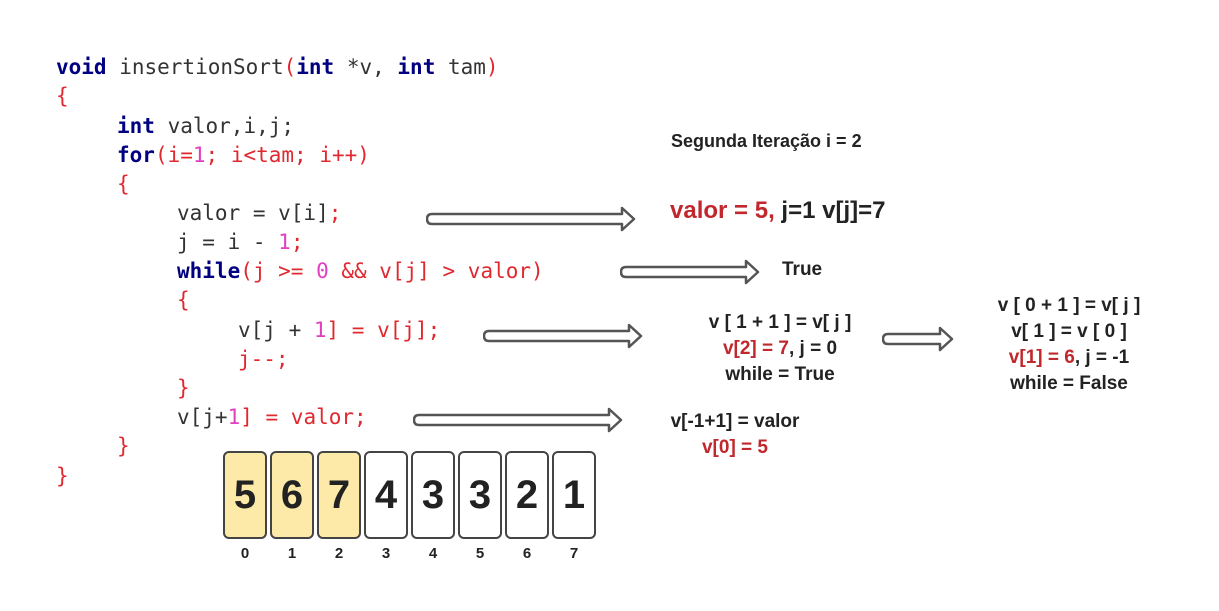 This screenshot has width=1219, height=611. What do you see at coordinates (195, 67) in the screenshot?
I see `function-name: insertionSort` at bounding box center [195, 67].